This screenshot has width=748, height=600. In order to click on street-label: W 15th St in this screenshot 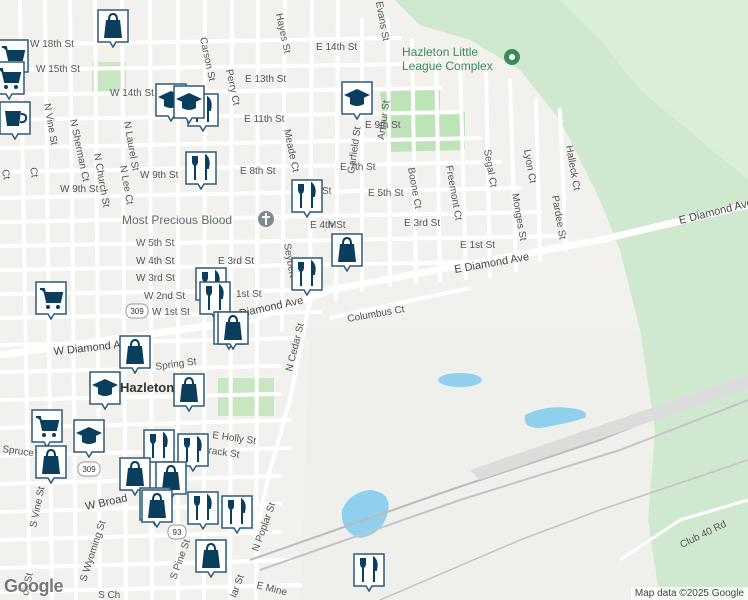, I will do `click(58, 69)`.